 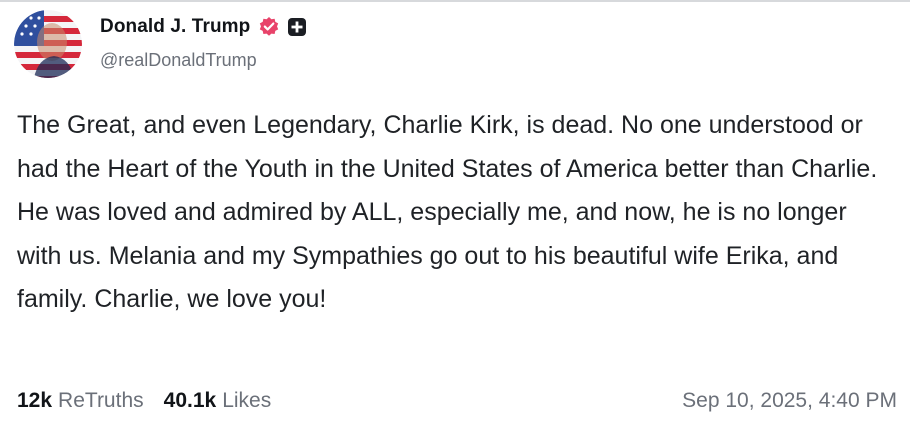 What do you see at coordinates (269, 26) in the screenshot?
I see `verified-icon` at bounding box center [269, 26].